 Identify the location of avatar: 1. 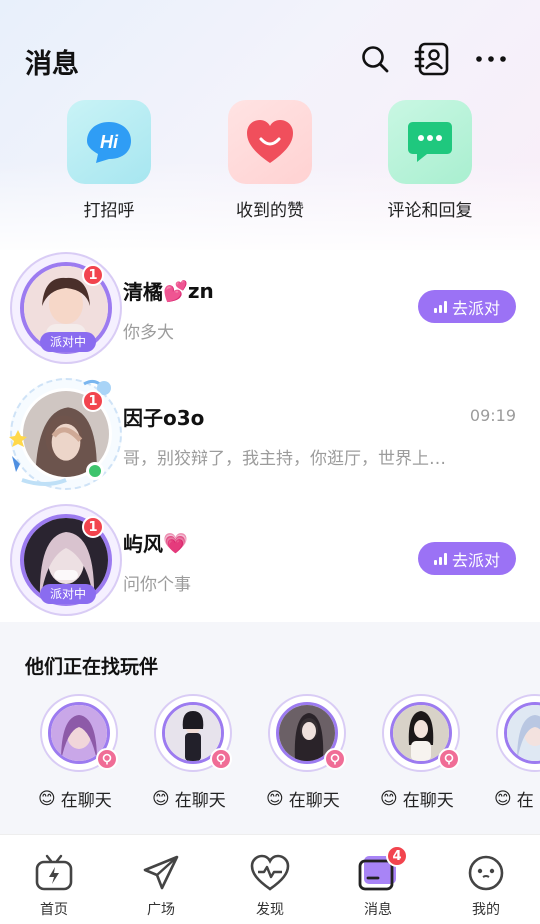
(65, 434).